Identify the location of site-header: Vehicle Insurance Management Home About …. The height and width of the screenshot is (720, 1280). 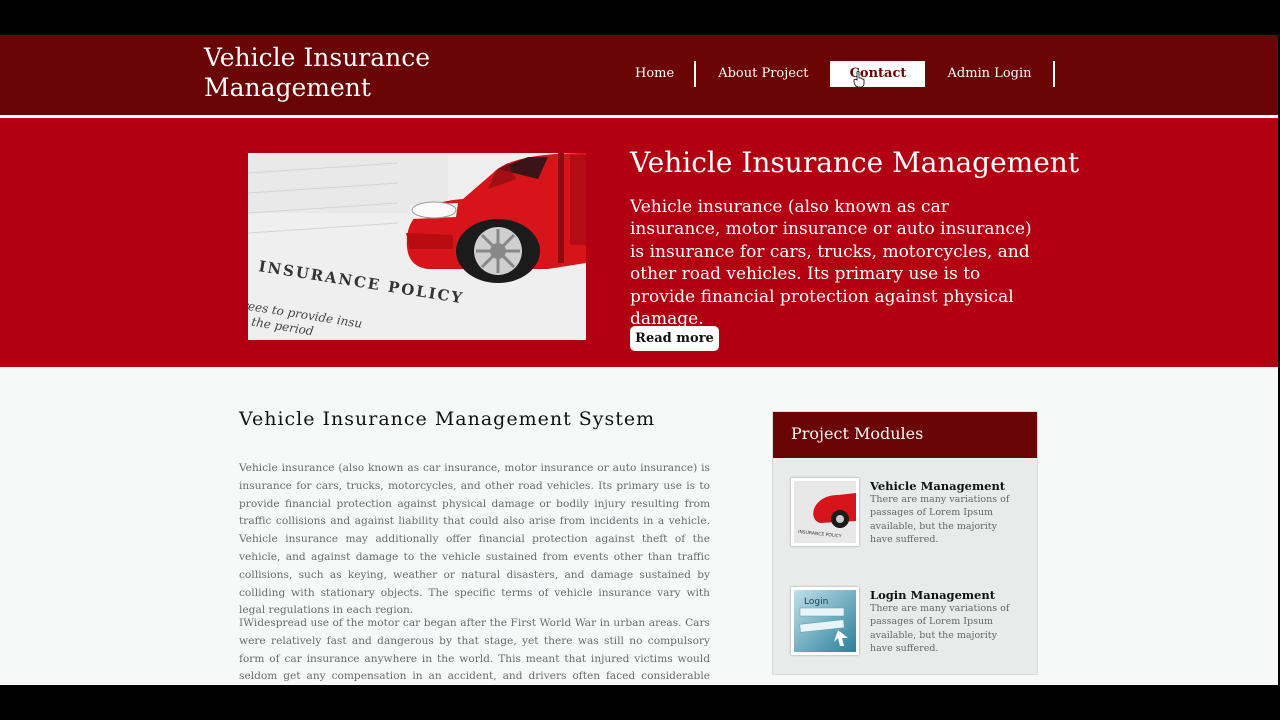
(639, 75).